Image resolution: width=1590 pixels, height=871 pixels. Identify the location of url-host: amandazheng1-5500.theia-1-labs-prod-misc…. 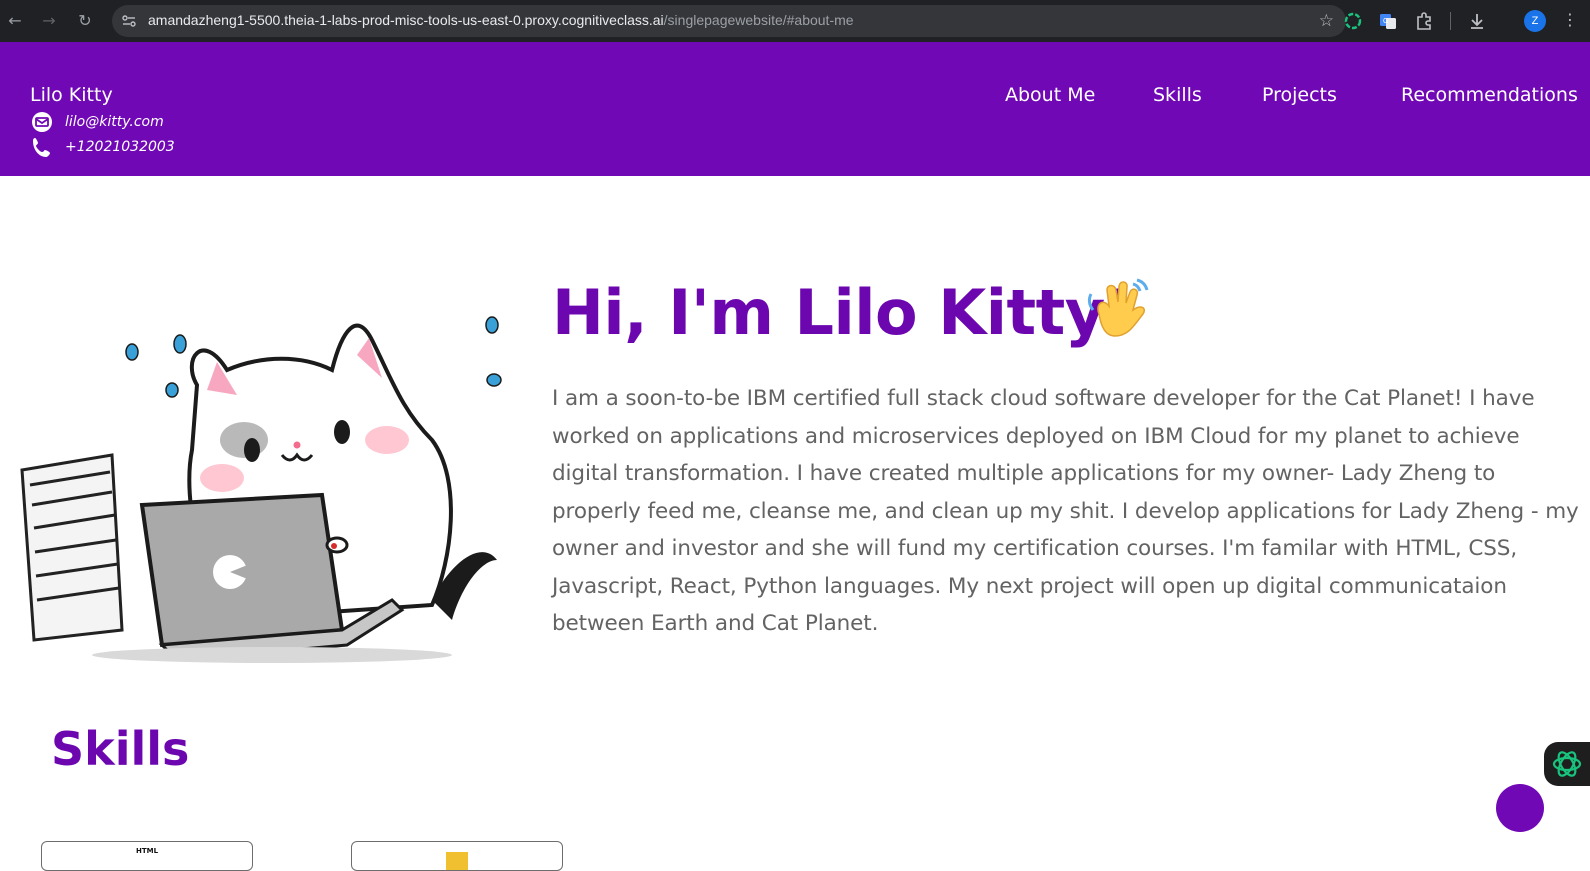
(406, 20).